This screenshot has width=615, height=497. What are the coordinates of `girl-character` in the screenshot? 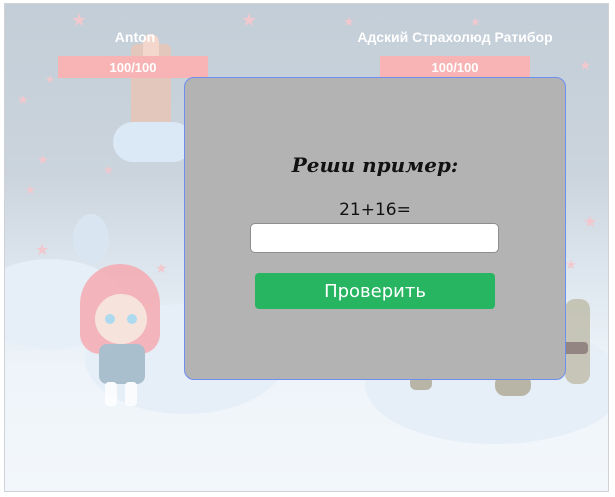 It's located at (120, 336).